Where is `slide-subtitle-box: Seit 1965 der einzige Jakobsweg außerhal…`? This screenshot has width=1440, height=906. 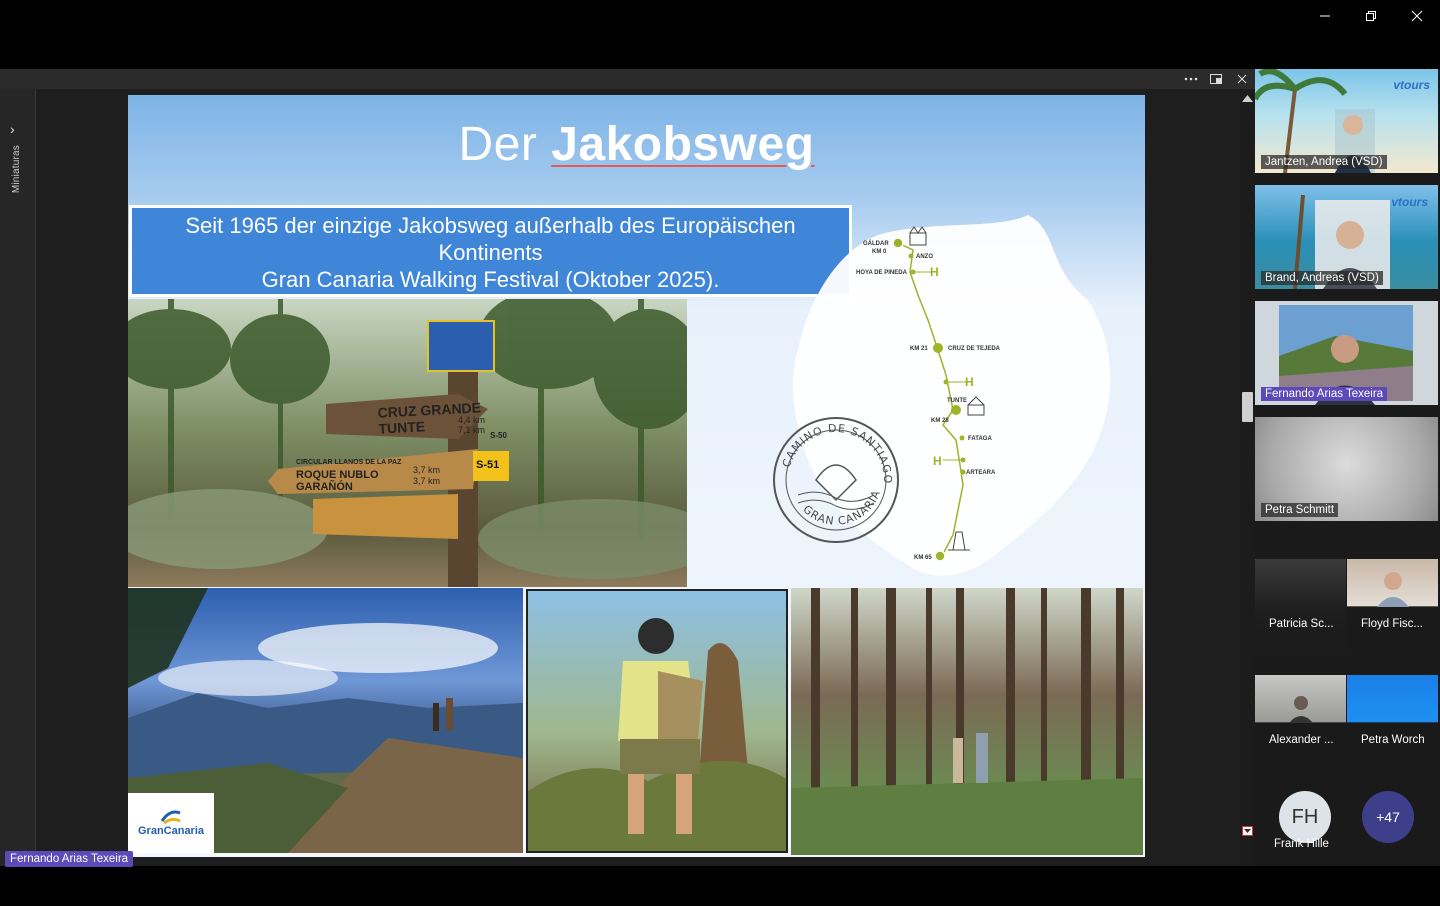
slide-subtitle-box: Seit 1965 der einzige Jakobsweg außerhal… is located at coordinates (490, 251).